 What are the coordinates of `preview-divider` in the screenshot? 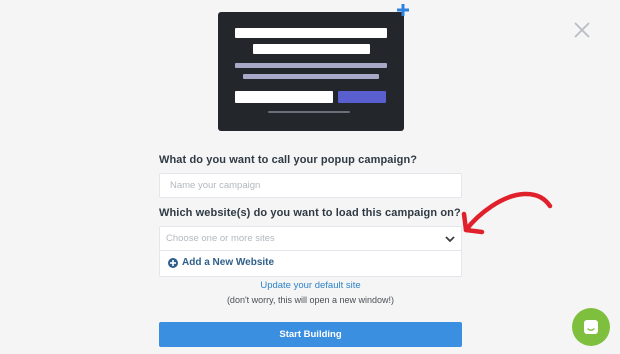 It's located at (309, 112).